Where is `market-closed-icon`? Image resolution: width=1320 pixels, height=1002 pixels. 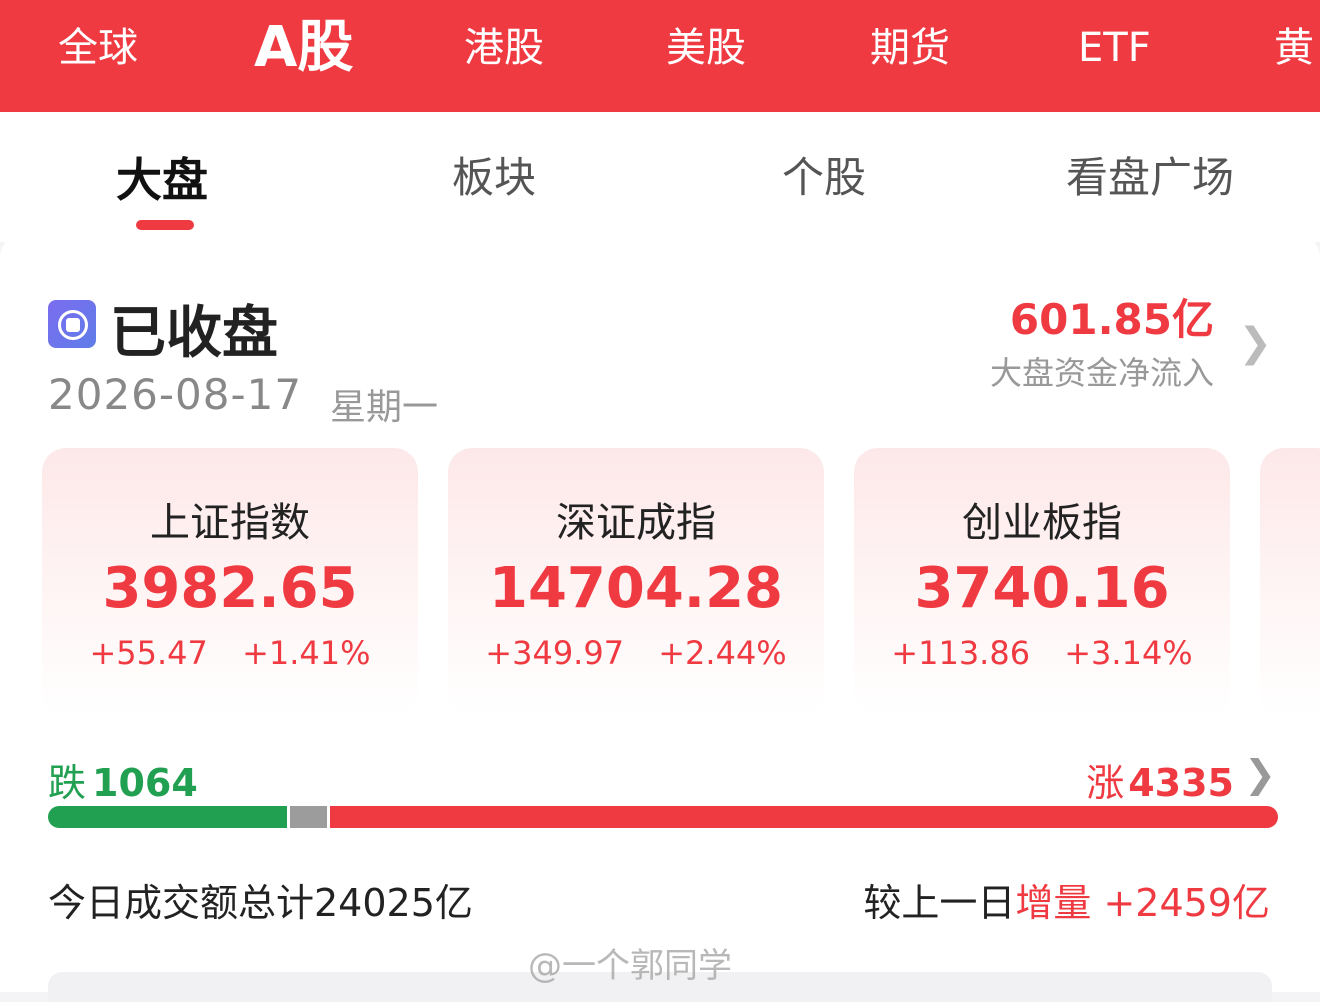 market-closed-icon is located at coordinates (72, 324).